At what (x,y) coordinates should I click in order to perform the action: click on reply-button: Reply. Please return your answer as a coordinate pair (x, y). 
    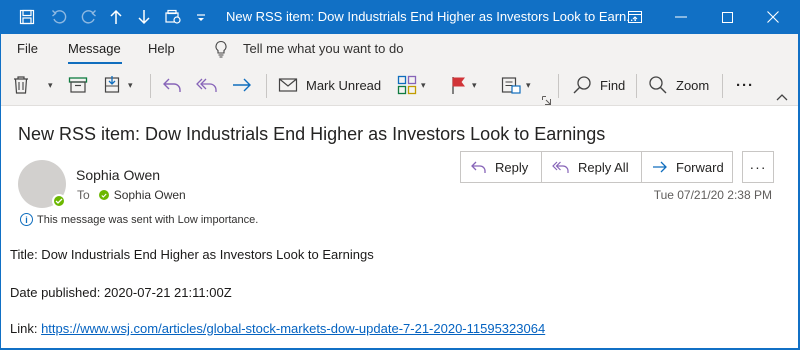
    Looking at the image, I should click on (501, 167).